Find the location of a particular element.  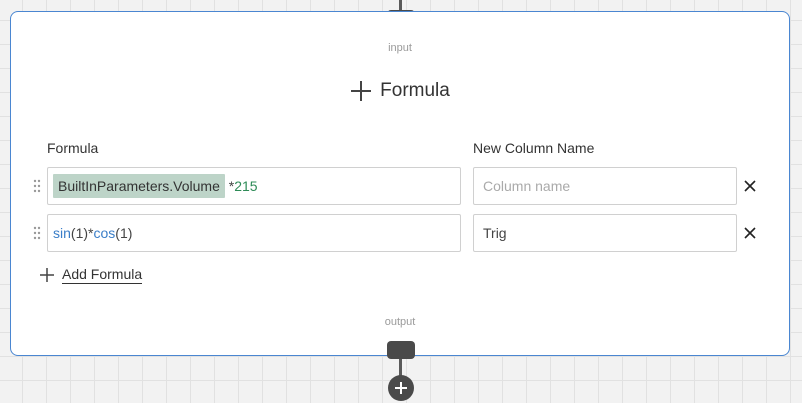

formula-operator: * is located at coordinates (229, 186).